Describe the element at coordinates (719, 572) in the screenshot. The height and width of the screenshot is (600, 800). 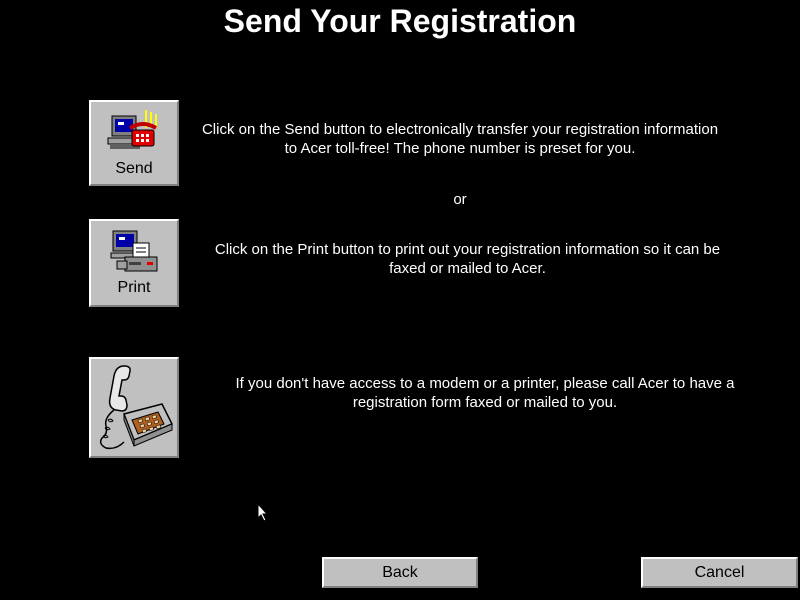
I see `cancel-button: Cancel` at that location.